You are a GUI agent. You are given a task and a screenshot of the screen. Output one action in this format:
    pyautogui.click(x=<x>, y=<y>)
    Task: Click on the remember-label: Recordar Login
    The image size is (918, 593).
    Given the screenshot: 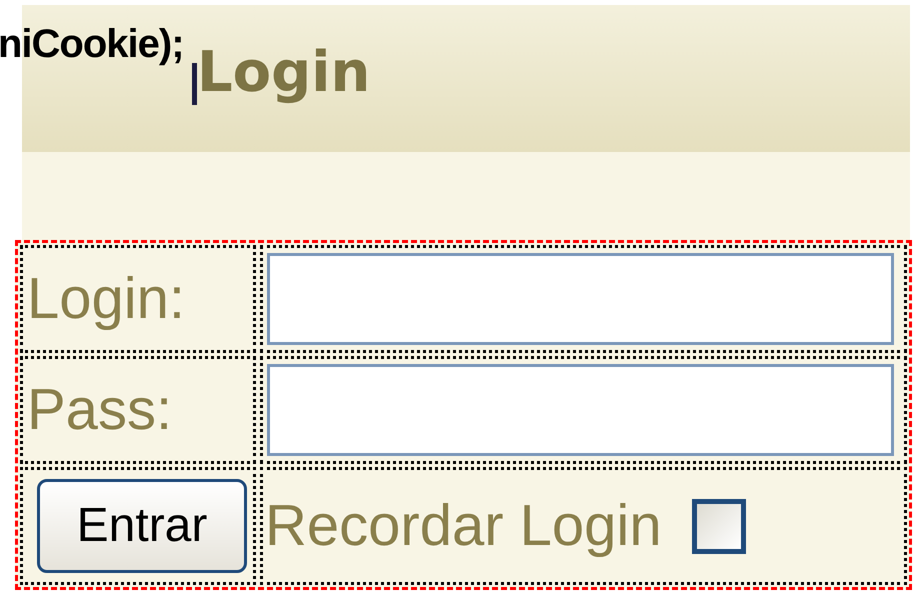 What is the action you would take?
    pyautogui.click(x=463, y=526)
    